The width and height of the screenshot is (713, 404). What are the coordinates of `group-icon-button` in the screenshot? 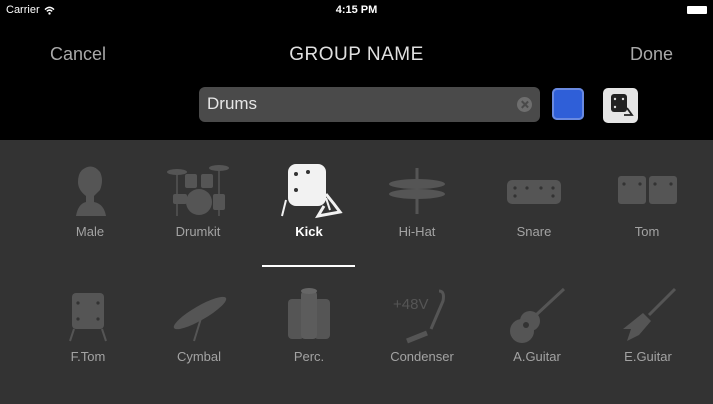 It's located at (620, 105).